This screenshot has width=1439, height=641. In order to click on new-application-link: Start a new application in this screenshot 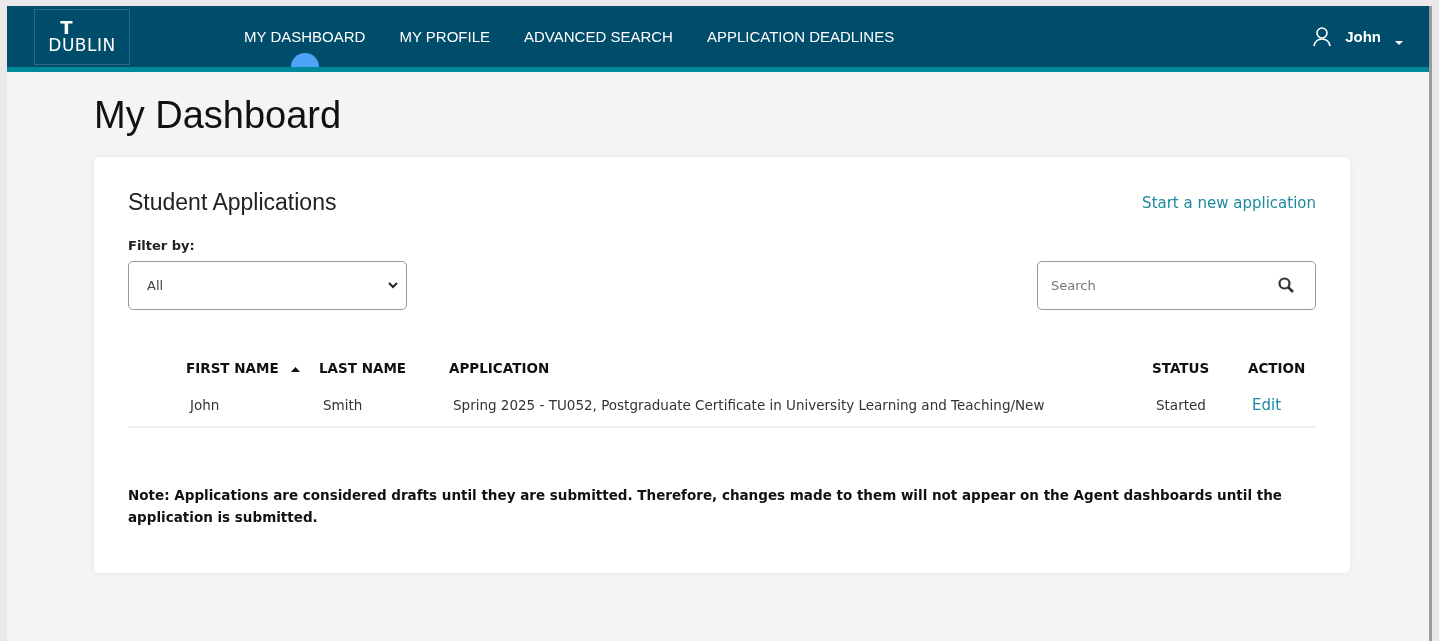, I will do `click(1229, 202)`.